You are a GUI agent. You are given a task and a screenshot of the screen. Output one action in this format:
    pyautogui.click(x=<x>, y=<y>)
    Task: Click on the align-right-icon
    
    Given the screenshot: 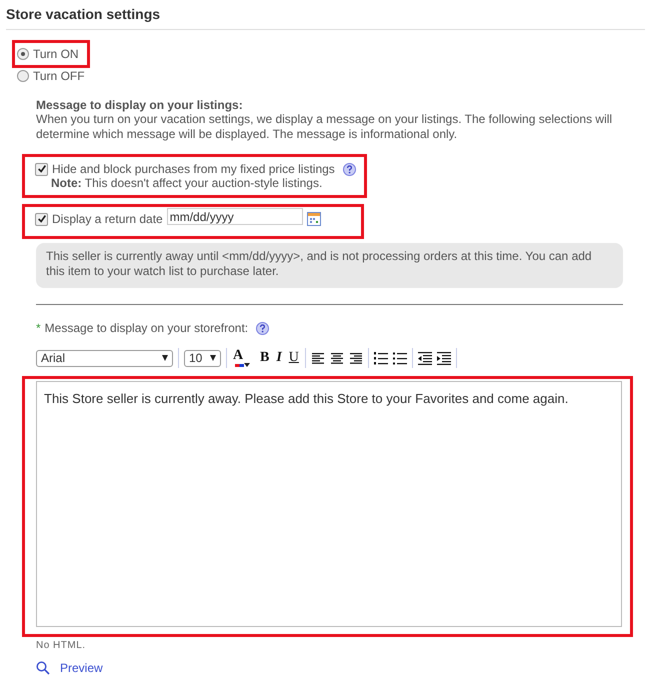 What is the action you would take?
    pyautogui.click(x=355, y=358)
    